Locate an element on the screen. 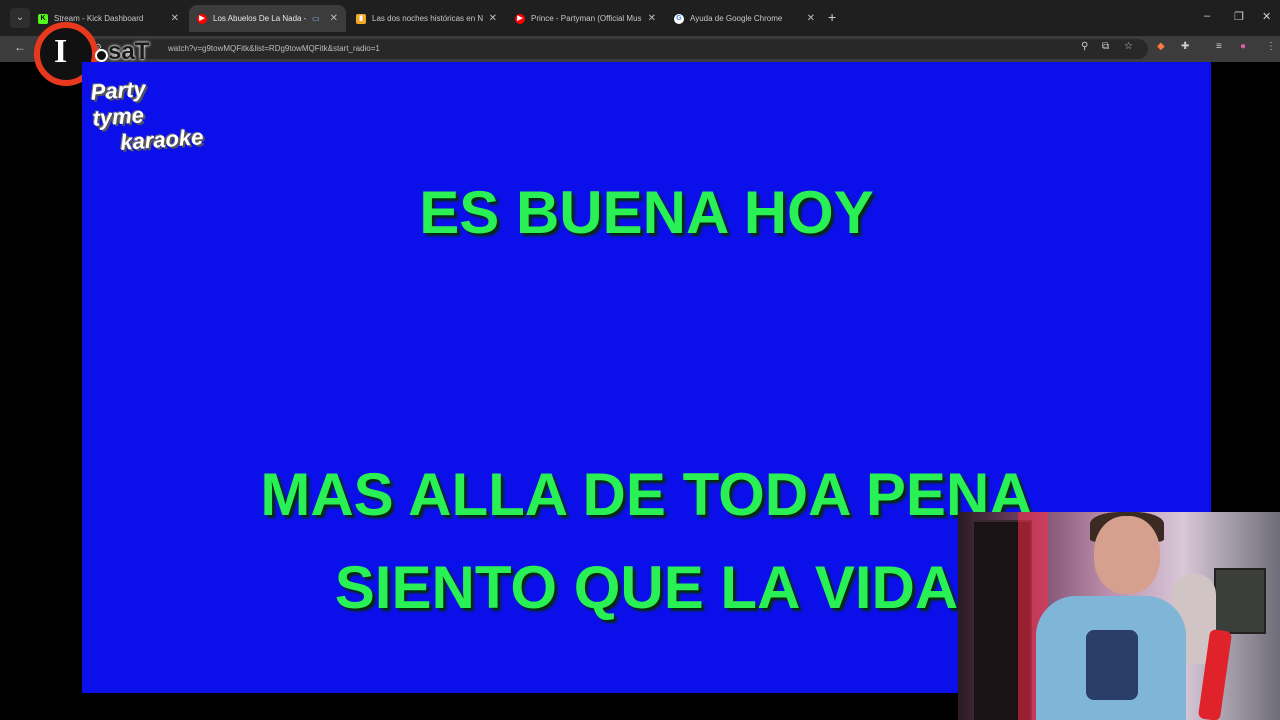 This screenshot has height=720, width=1280. tab-search-button: ⌄ is located at coordinates (20, 18).